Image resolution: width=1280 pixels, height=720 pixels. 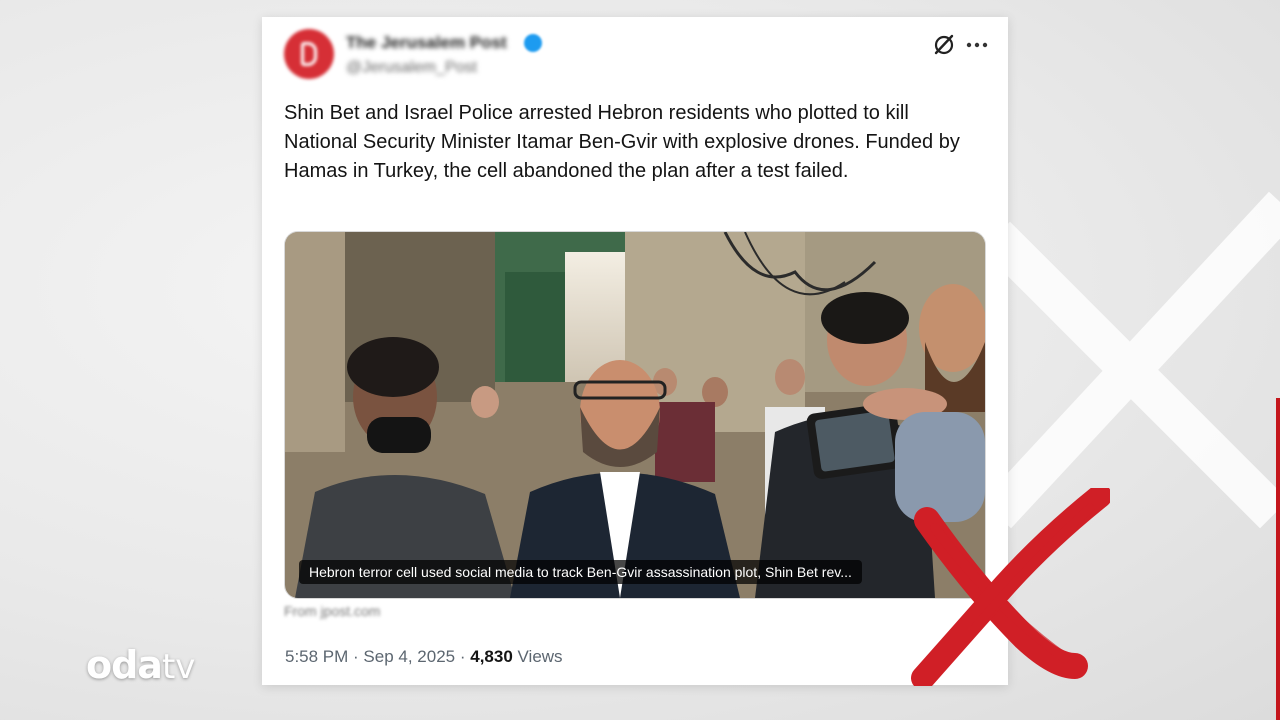 I want to click on link-source: From jpost.com, so click(x=332, y=611).